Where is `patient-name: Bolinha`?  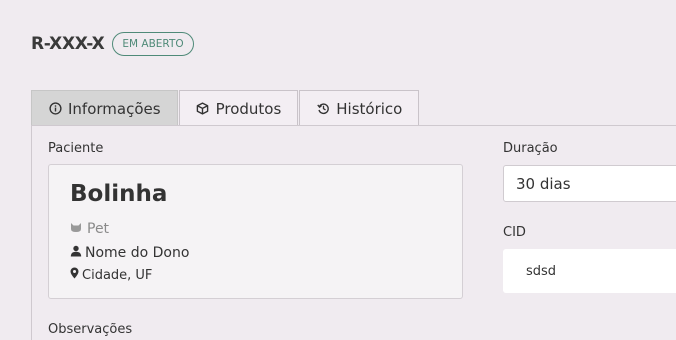
patient-name: Bolinha is located at coordinates (119, 194).